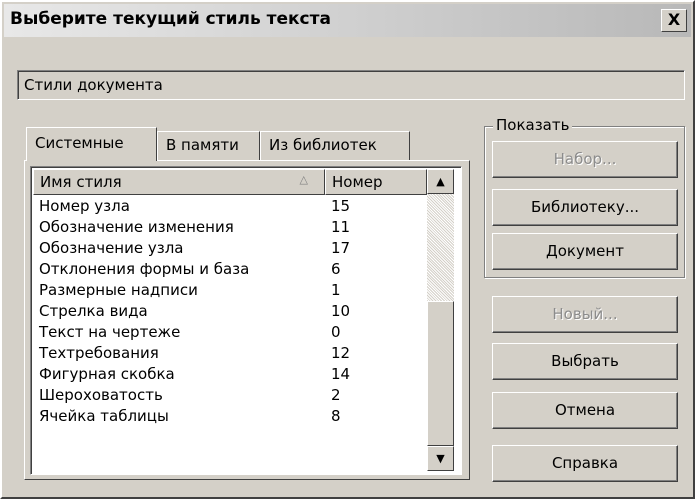 The width and height of the screenshot is (695, 499). Describe the element at coordinates (208, 145) in the screenshot. I see `tab-in-memory: В памяти` at that location.